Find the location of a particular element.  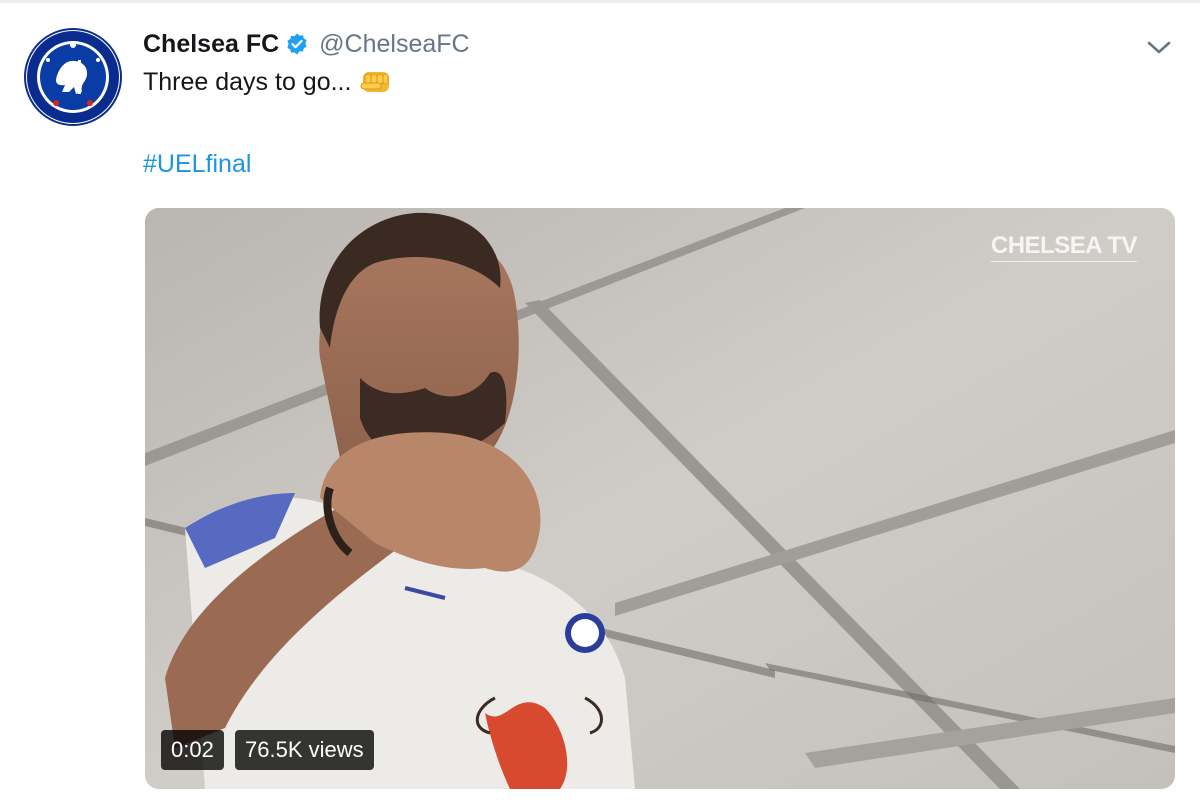

display-name: Chelsea FC is located at coordinates (211, 44).